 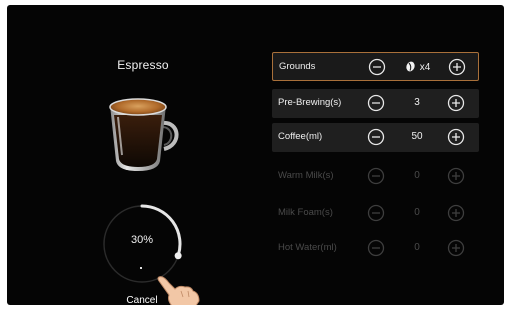 What do you see at coordinates (410, 66) in the screenshot?
I see `coffee-bean-icon` at bounding box center [410, 66].